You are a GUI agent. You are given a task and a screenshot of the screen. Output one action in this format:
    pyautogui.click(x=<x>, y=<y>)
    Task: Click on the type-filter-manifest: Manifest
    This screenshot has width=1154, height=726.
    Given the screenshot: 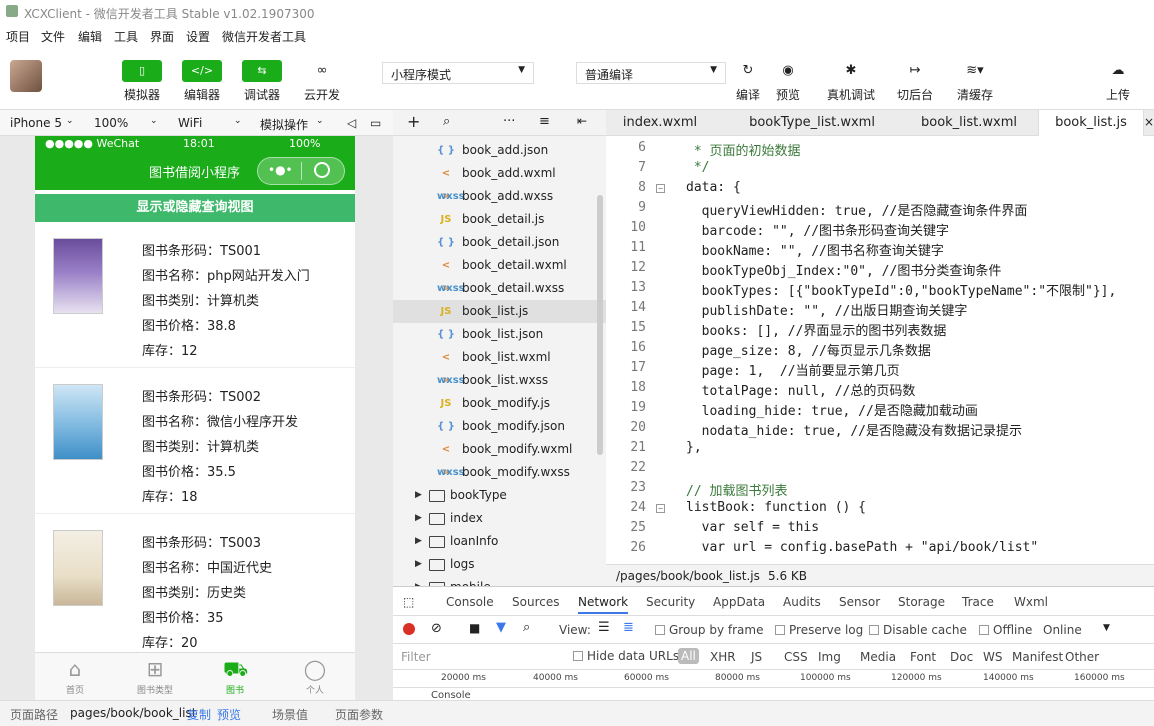 What is the action you would take?
    pyautogui.click(x=1037, y=657)
    